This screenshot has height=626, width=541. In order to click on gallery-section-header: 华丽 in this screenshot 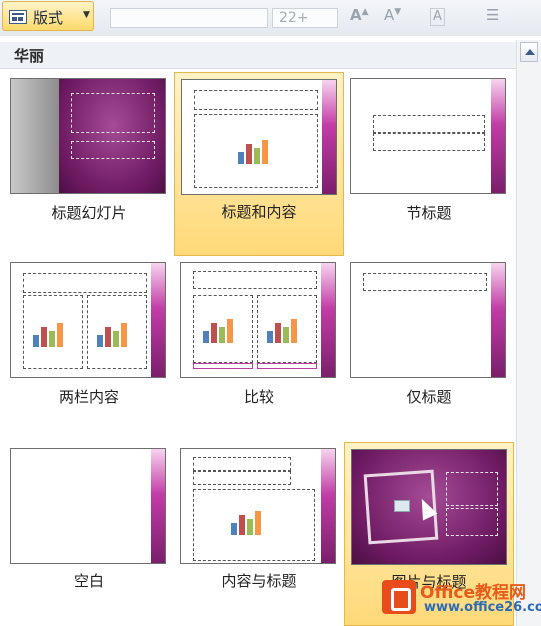, I will do `click(258, 55)`.